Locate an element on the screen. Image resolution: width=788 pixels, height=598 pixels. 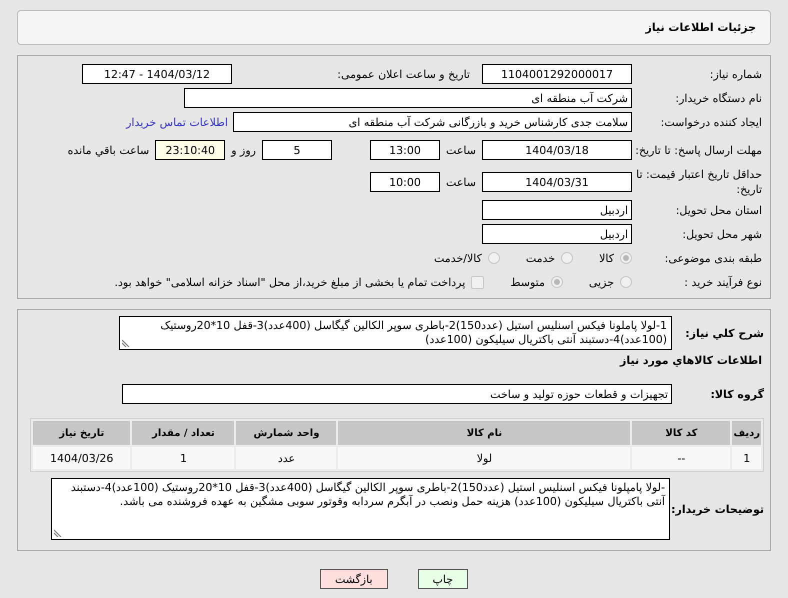
remaining-label: ساعت باقي مانده is located at coordinates (108, 150).